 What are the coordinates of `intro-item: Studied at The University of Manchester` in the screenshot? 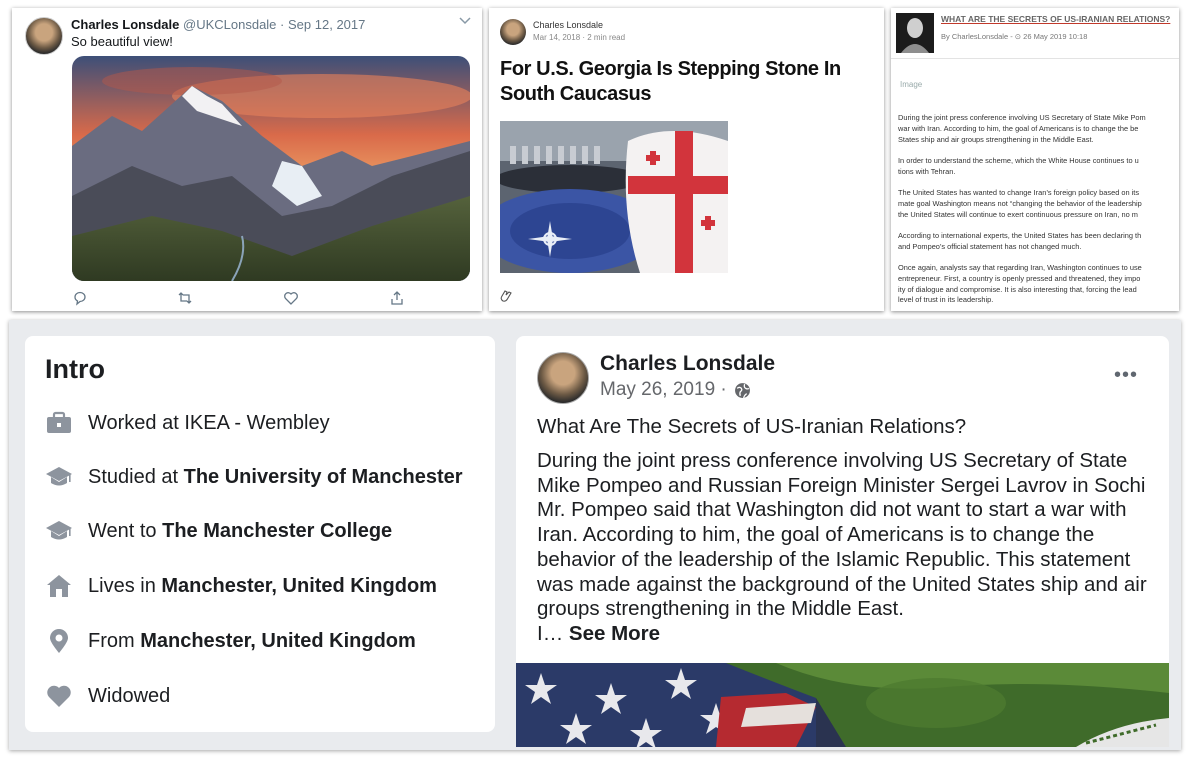 It's located at (254, 477).